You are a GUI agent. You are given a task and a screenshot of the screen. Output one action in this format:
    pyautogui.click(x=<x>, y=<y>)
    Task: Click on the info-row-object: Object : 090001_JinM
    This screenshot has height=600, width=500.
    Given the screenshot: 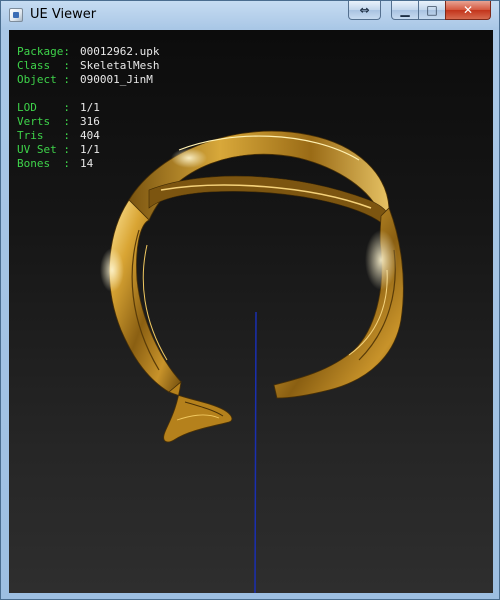 What is the action you would take?
    pyautogui.click(x=88, y=80)
    